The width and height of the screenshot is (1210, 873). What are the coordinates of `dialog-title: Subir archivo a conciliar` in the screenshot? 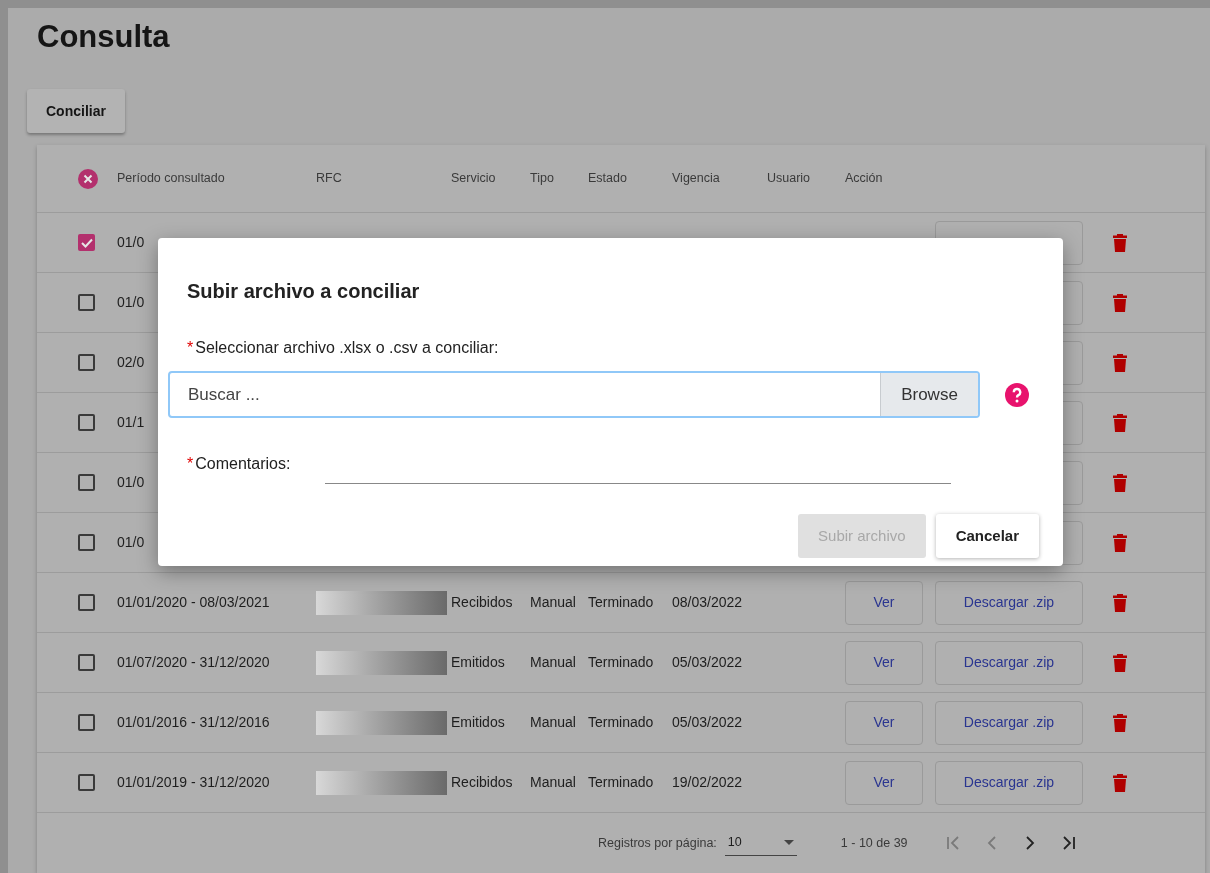 It's located at (303, 291).